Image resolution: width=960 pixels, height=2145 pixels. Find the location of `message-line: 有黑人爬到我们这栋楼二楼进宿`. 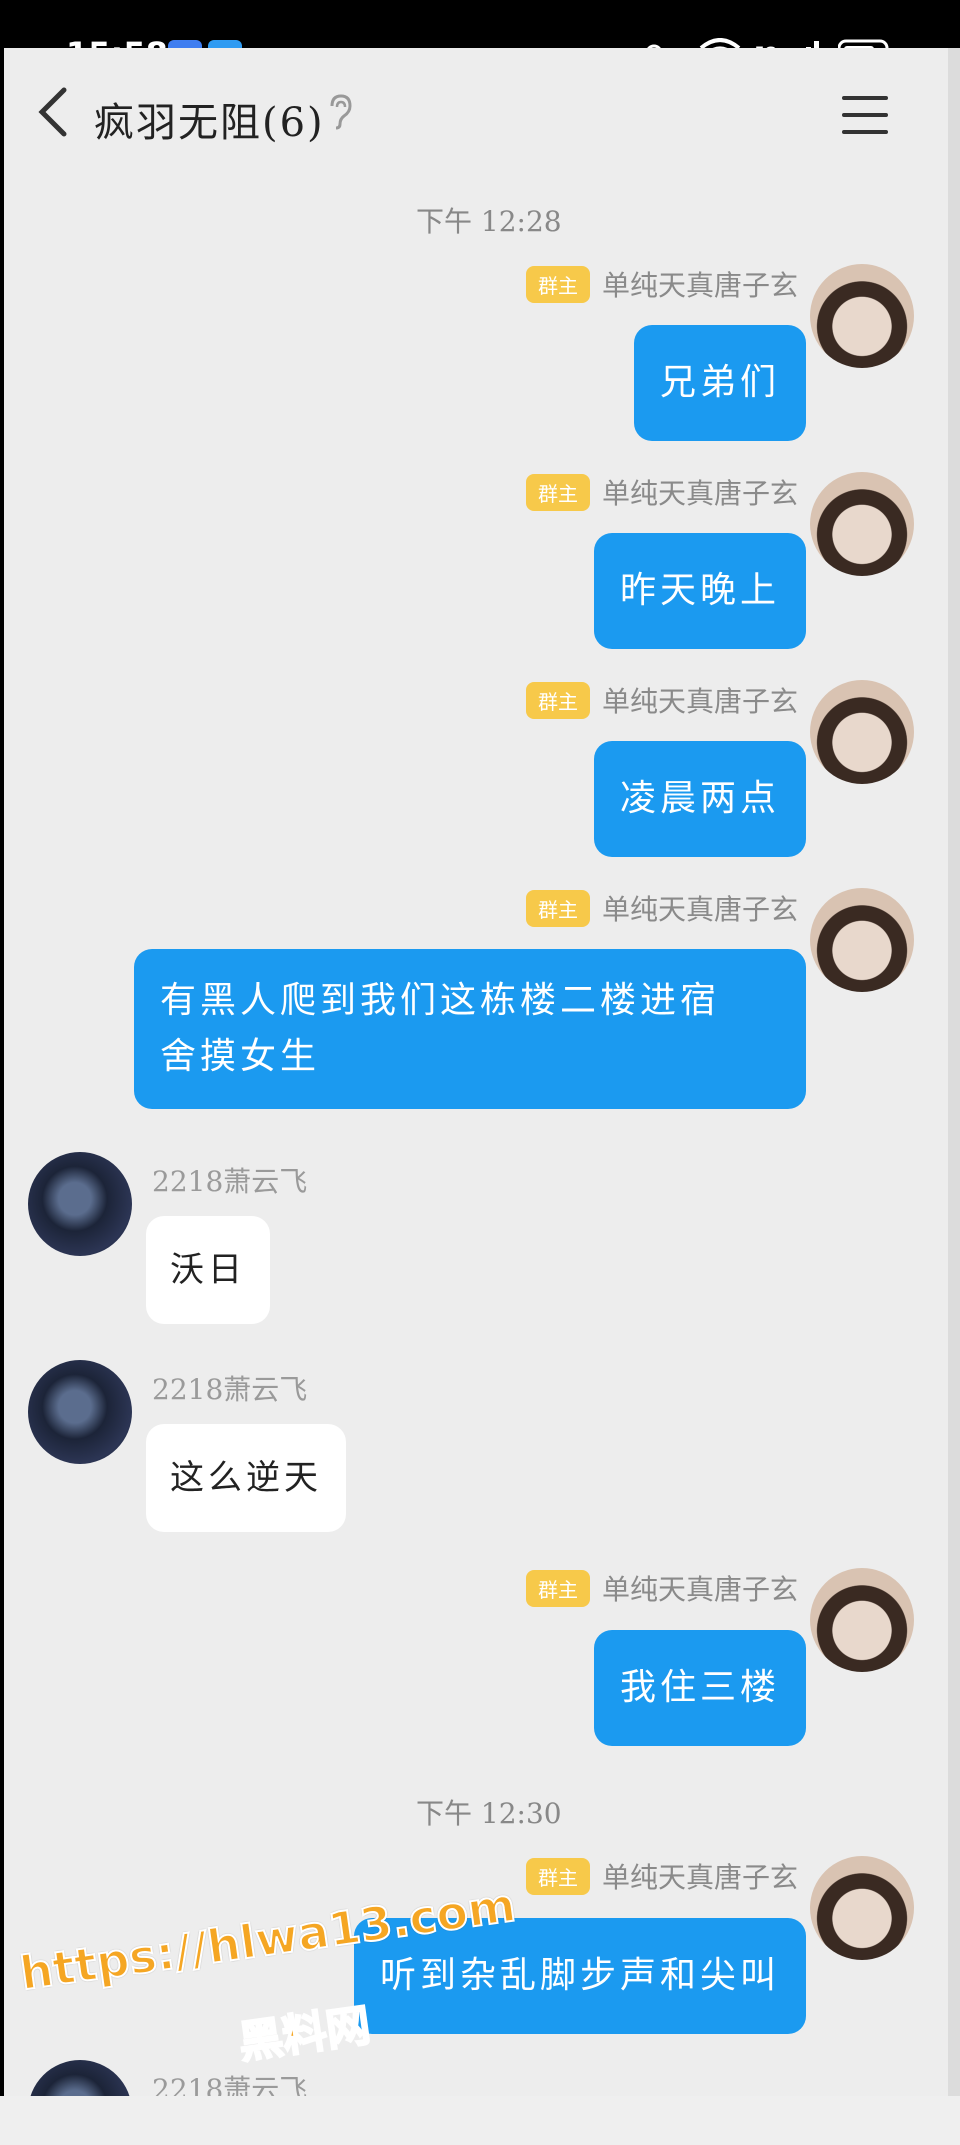

message-line: 有黑人爬到我们这栋楼二楼进宿 is located at coordinates (440, 1000).